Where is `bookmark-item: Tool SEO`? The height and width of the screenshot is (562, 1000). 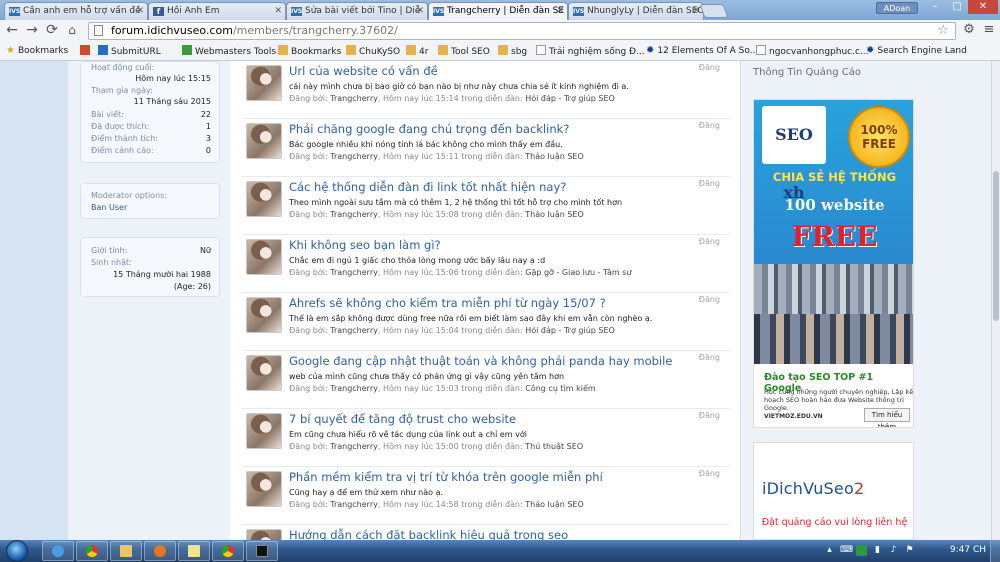 bookmark-item: Tool SEO is located at coordinates (464, 51).